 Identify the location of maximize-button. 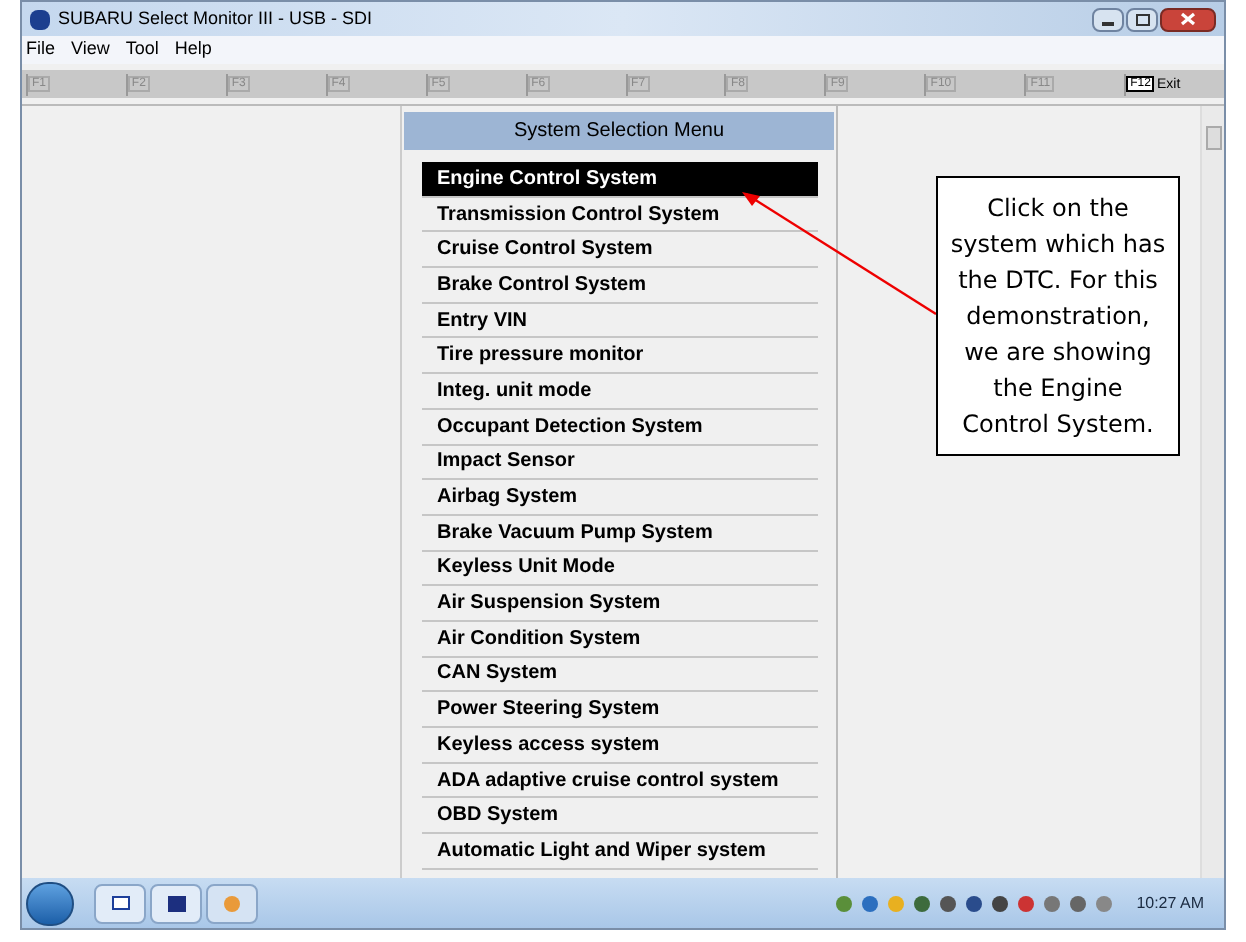
(1142, 19).